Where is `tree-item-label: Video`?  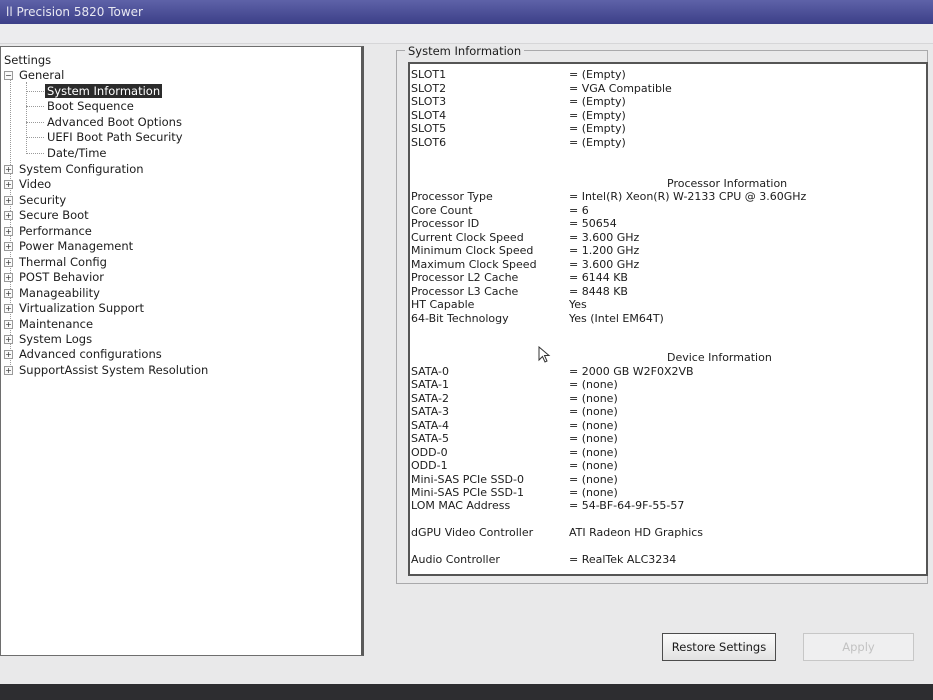 tree-item-label: Video is located at coordinates (35, 184).